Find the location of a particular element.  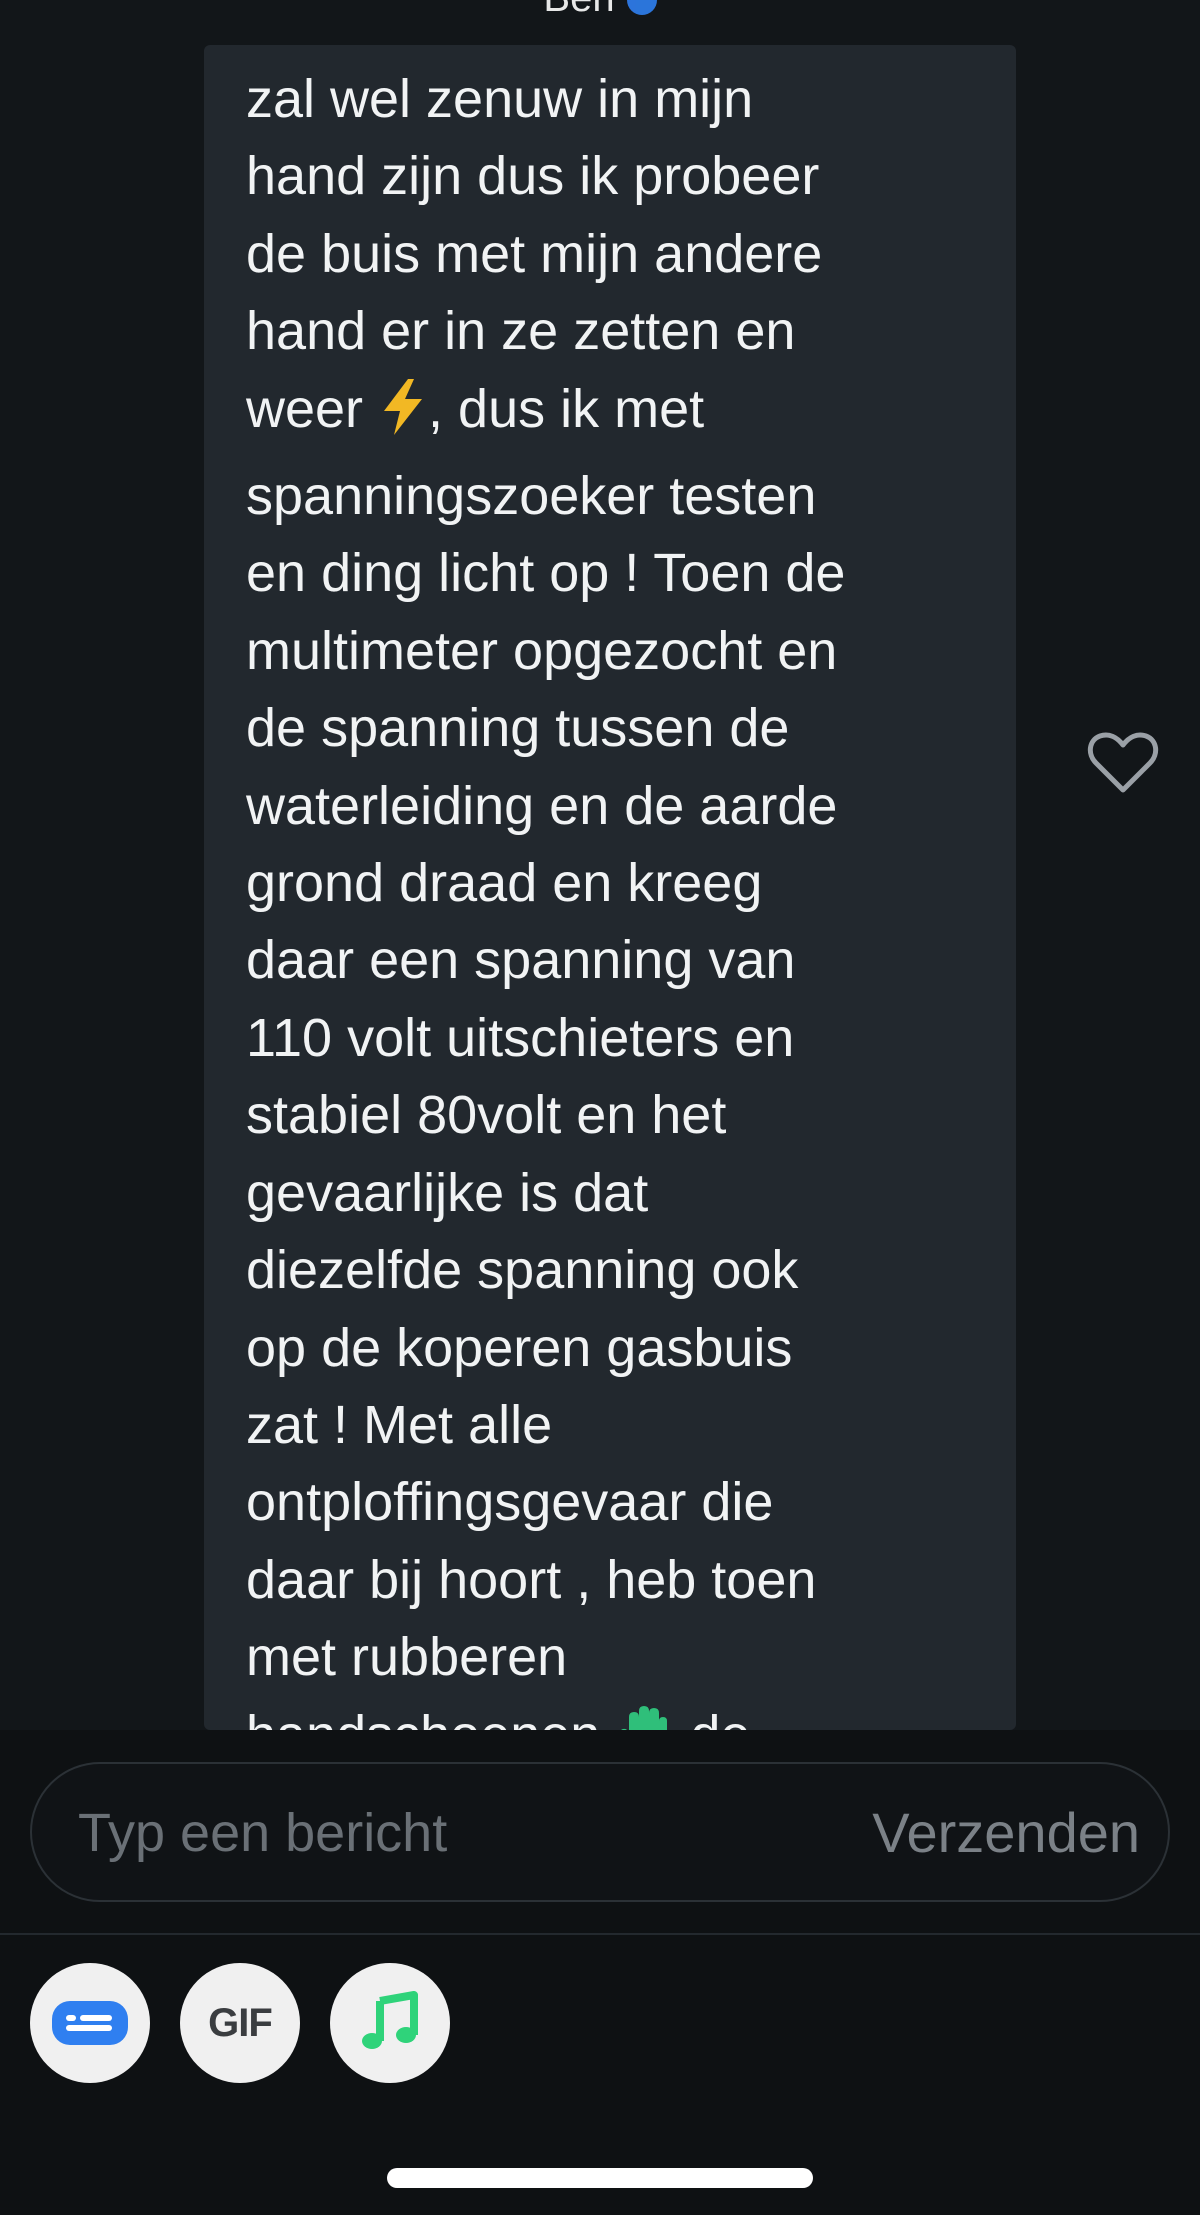

gif-label: GIF is located at coordinates (240, 2022).